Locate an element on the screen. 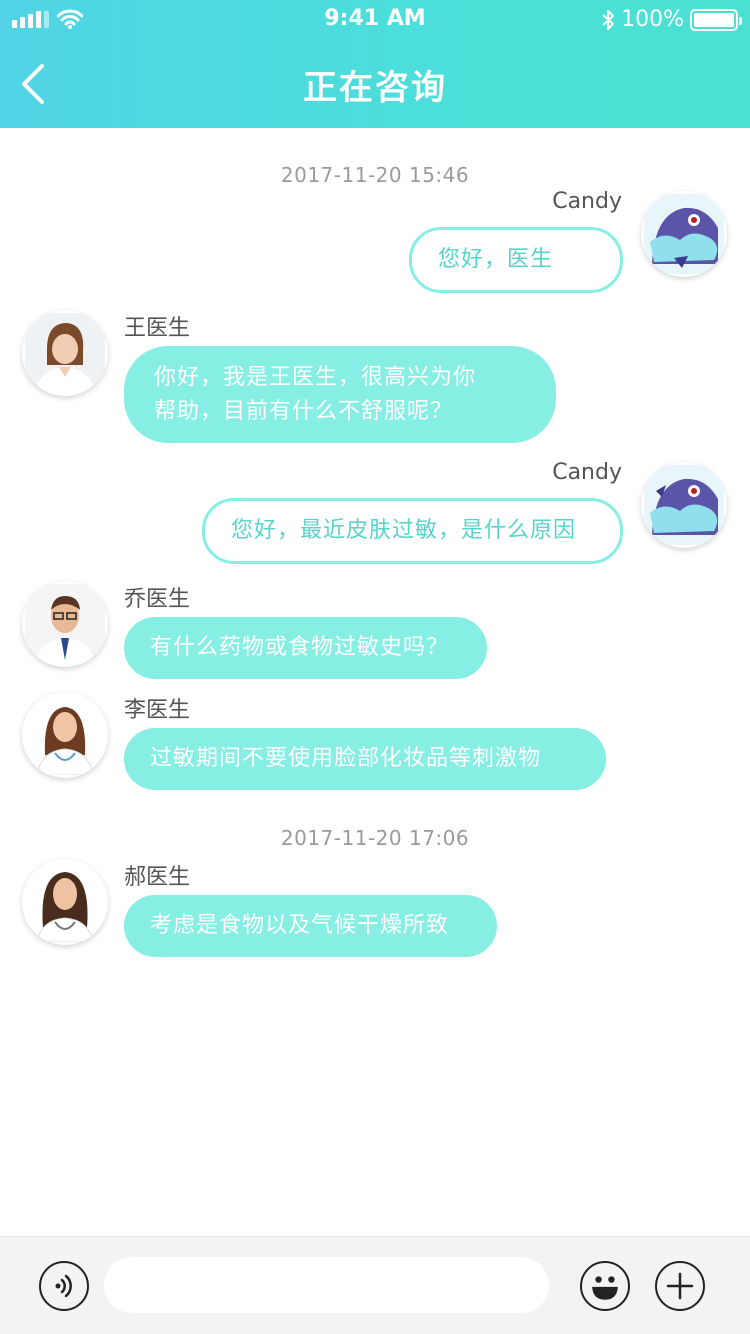 This screenshot has width=750, height=1334. nav-bar: 正在咨询 is located at coordinates (375, 84).